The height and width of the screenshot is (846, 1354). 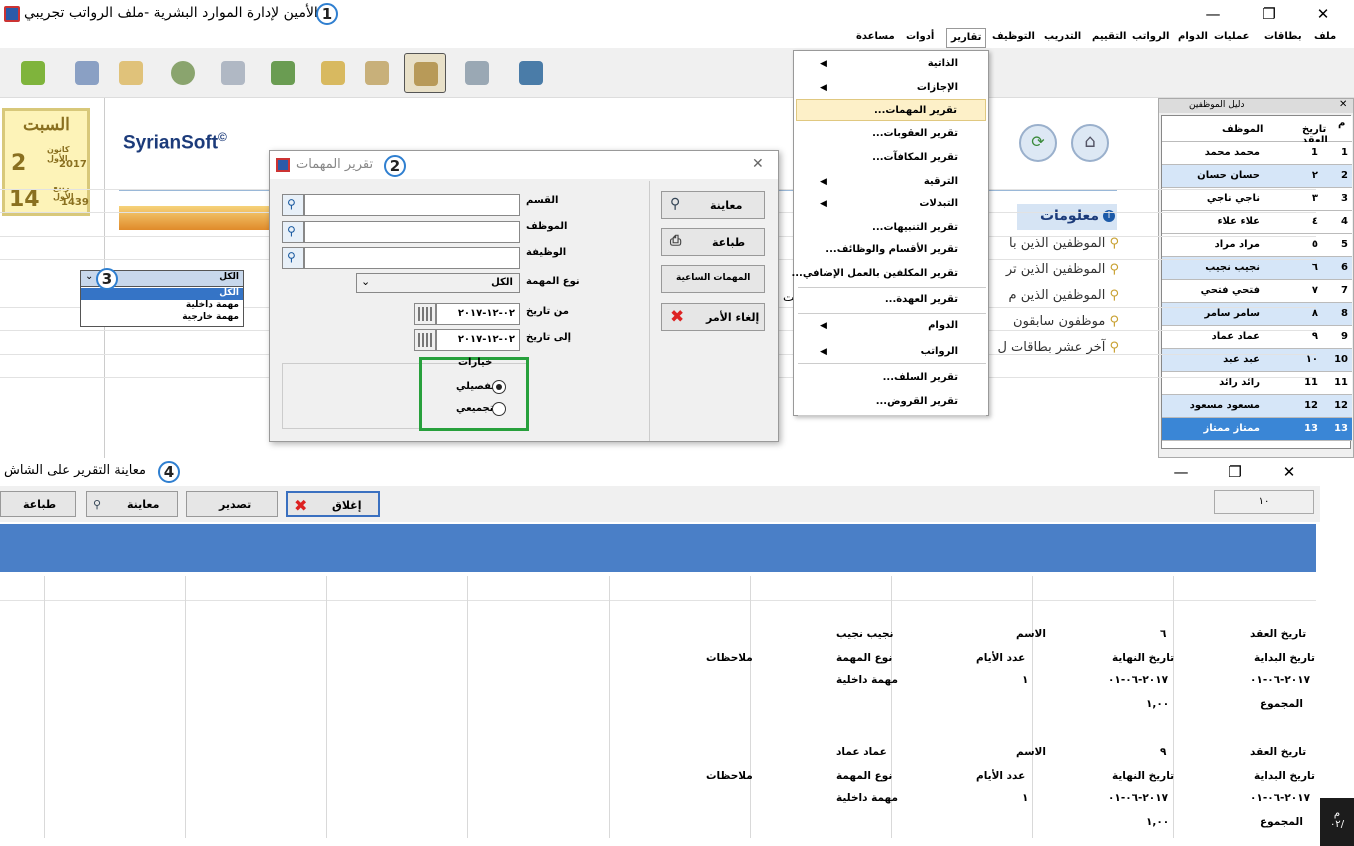 I want to click on toolbar-exit-button, so click(x=33, y=73).